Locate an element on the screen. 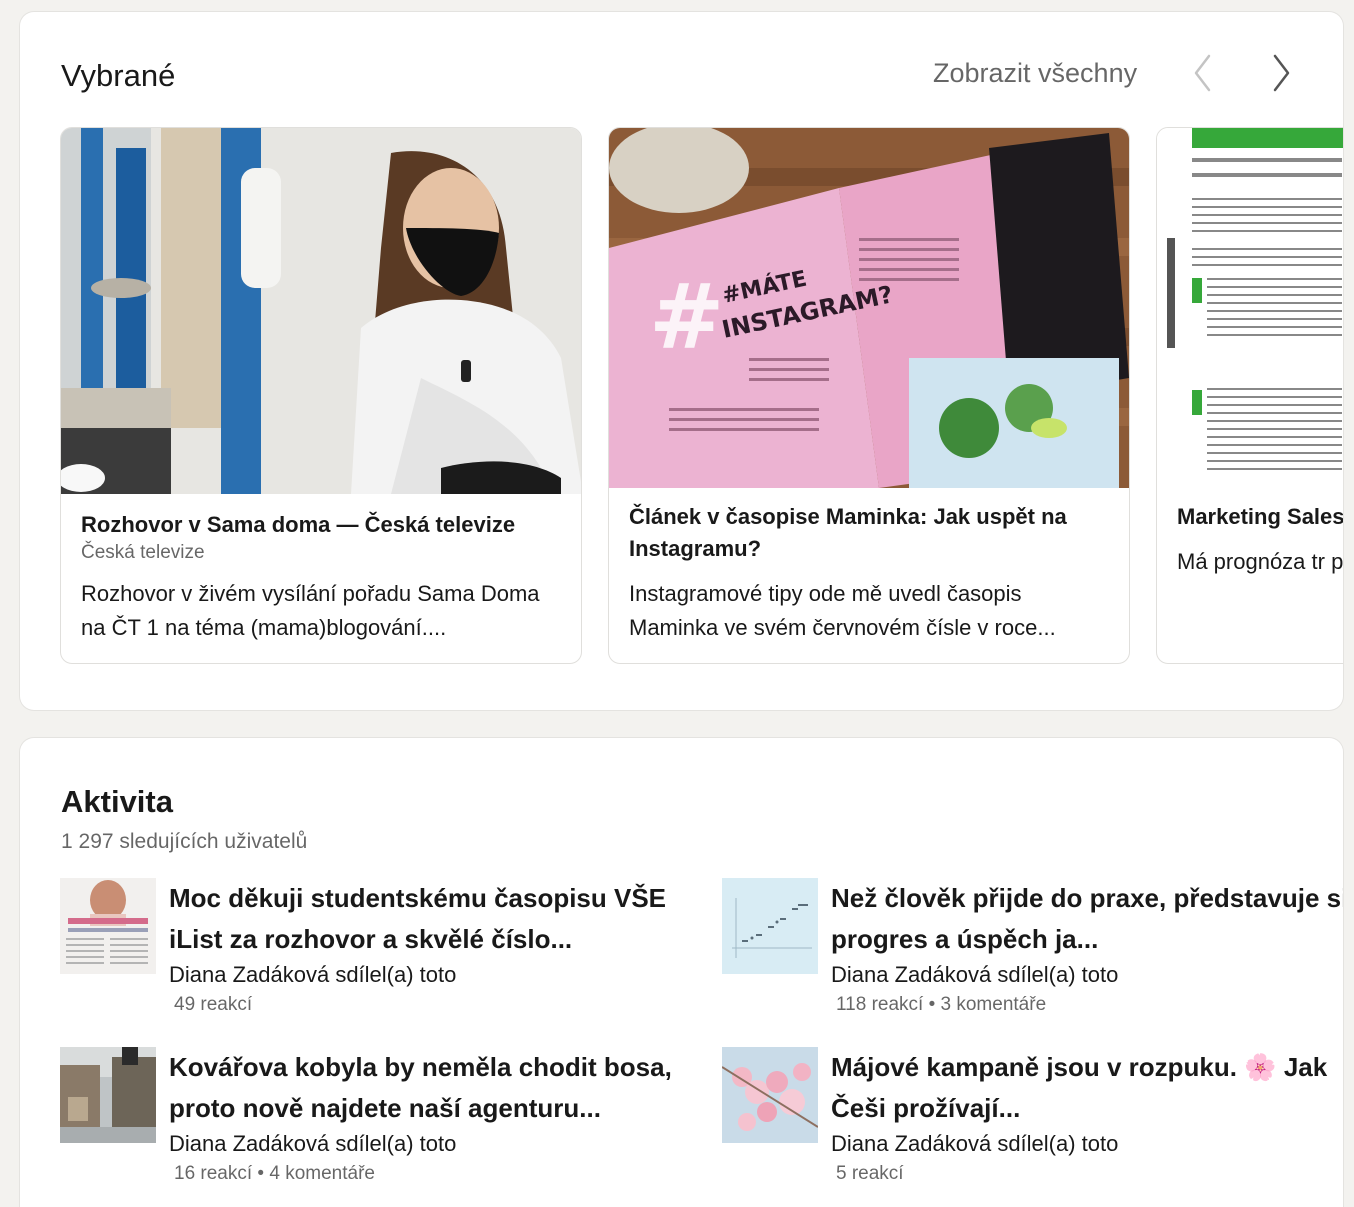  card-source: Česká televize is located at coordinates (143, 552).